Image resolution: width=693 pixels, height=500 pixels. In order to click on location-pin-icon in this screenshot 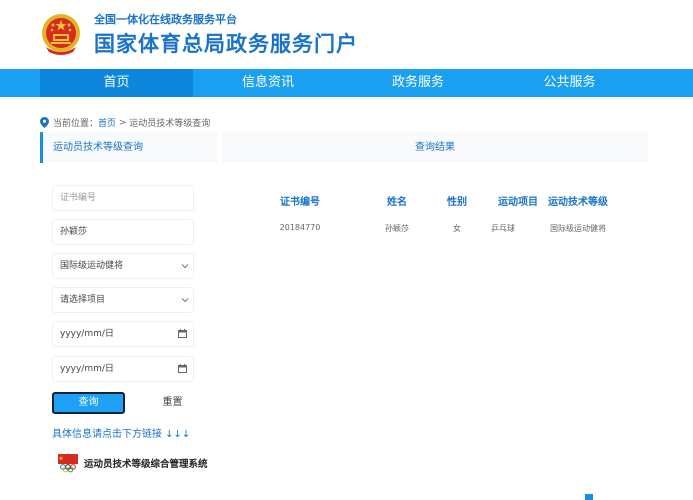, I will do `click(44, 122)`.